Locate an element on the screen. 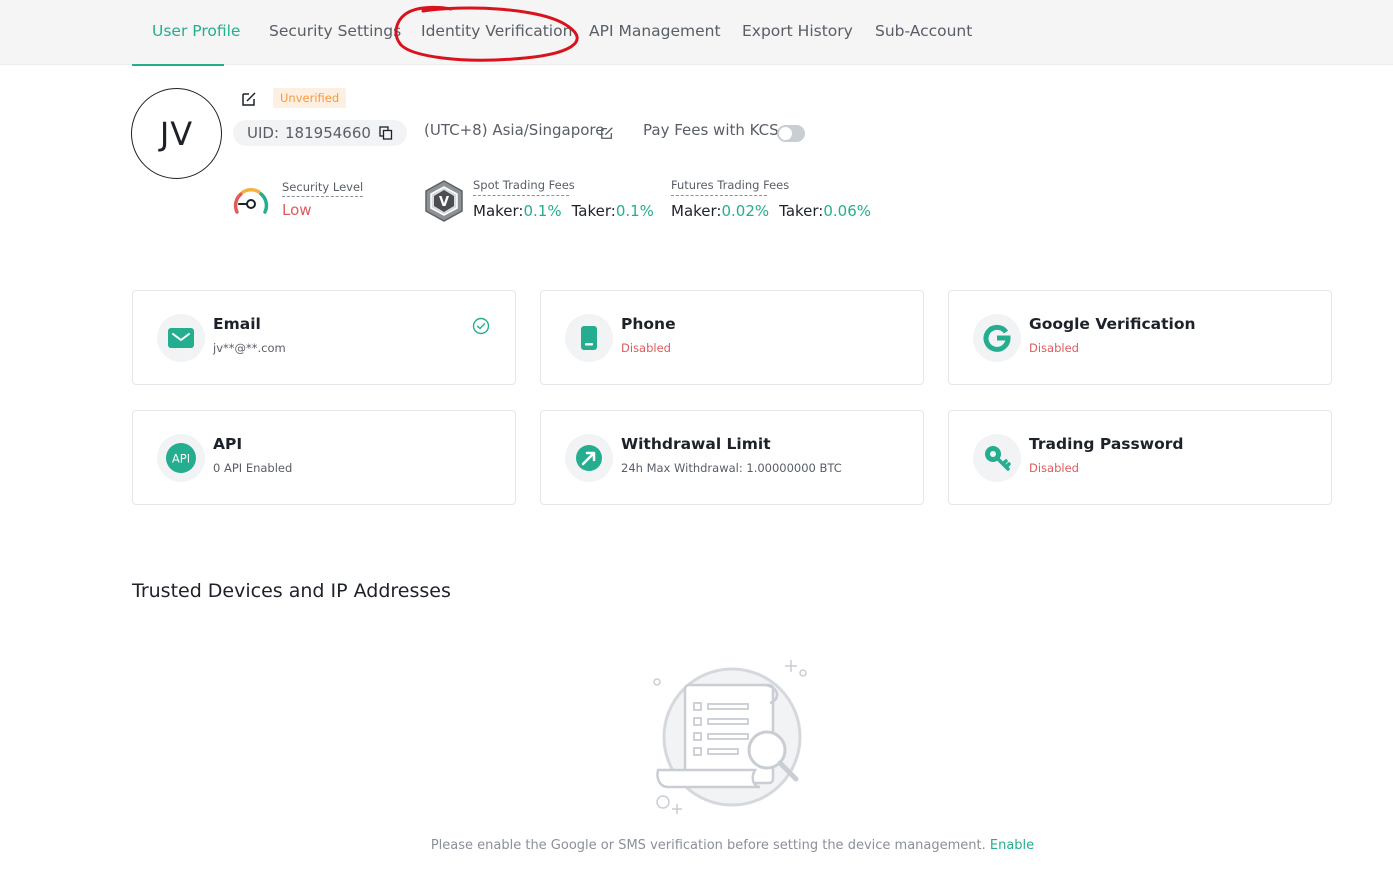  security-level-value: Low is located at coordinates (297, 210).